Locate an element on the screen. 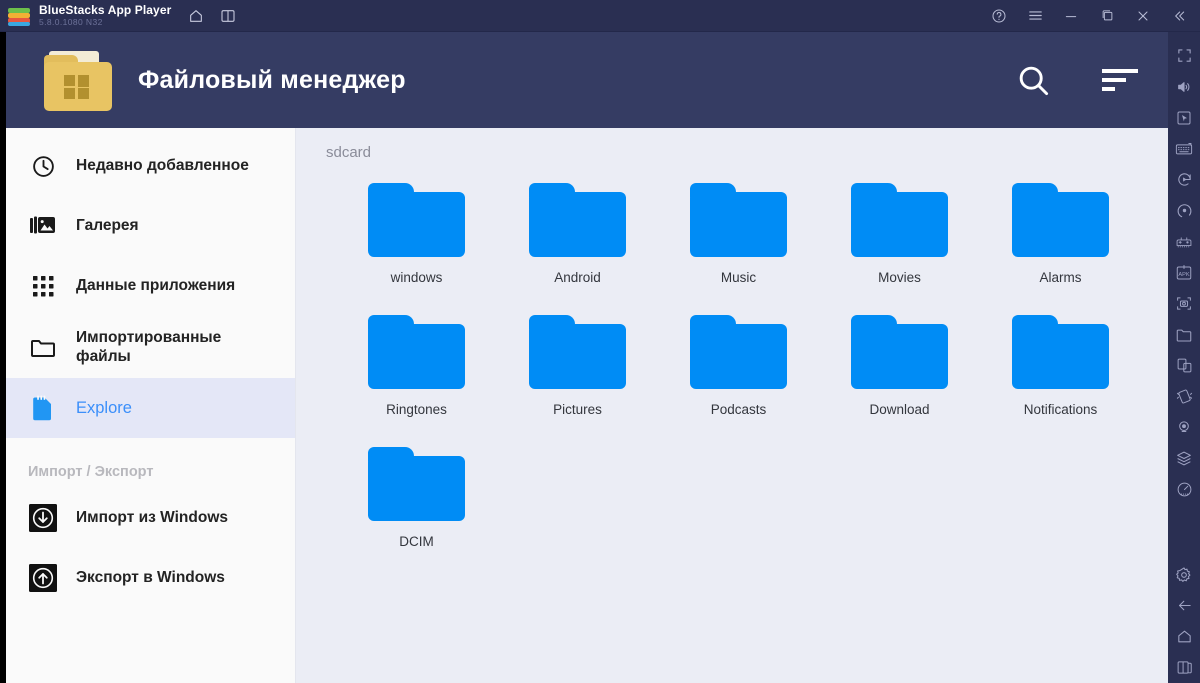 This screenshot has width=1200, height=683. cursor-icon is located at coordinates (1184, 117).